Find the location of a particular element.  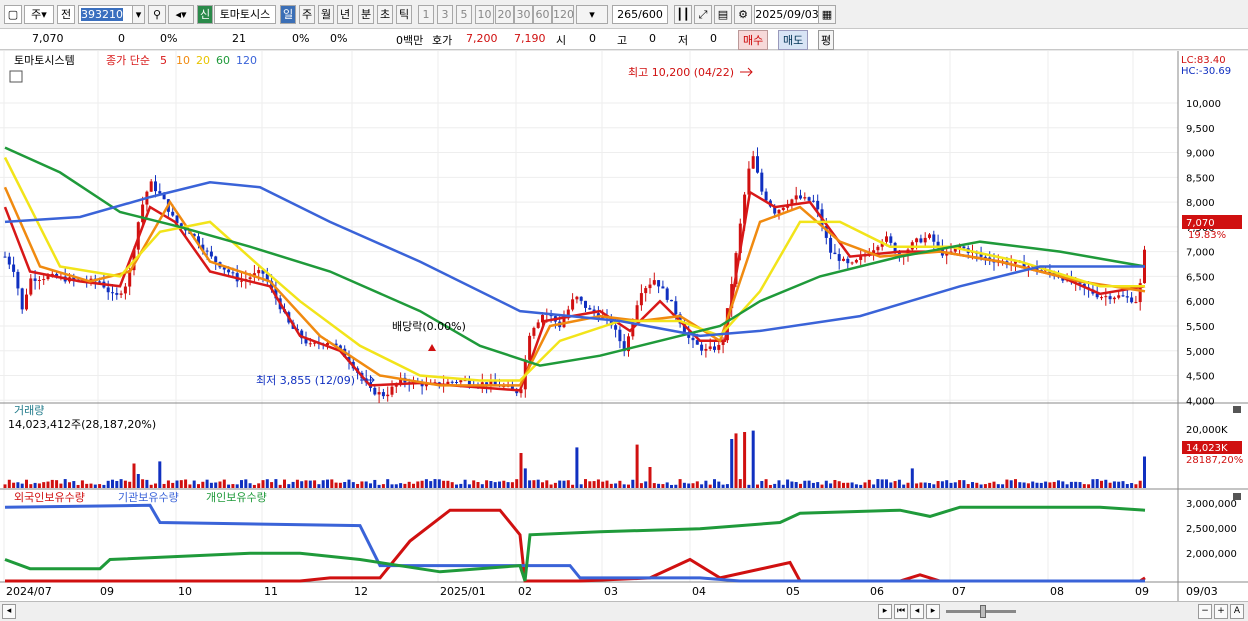

interval-30: 30 is located at coordinates (523, 14).